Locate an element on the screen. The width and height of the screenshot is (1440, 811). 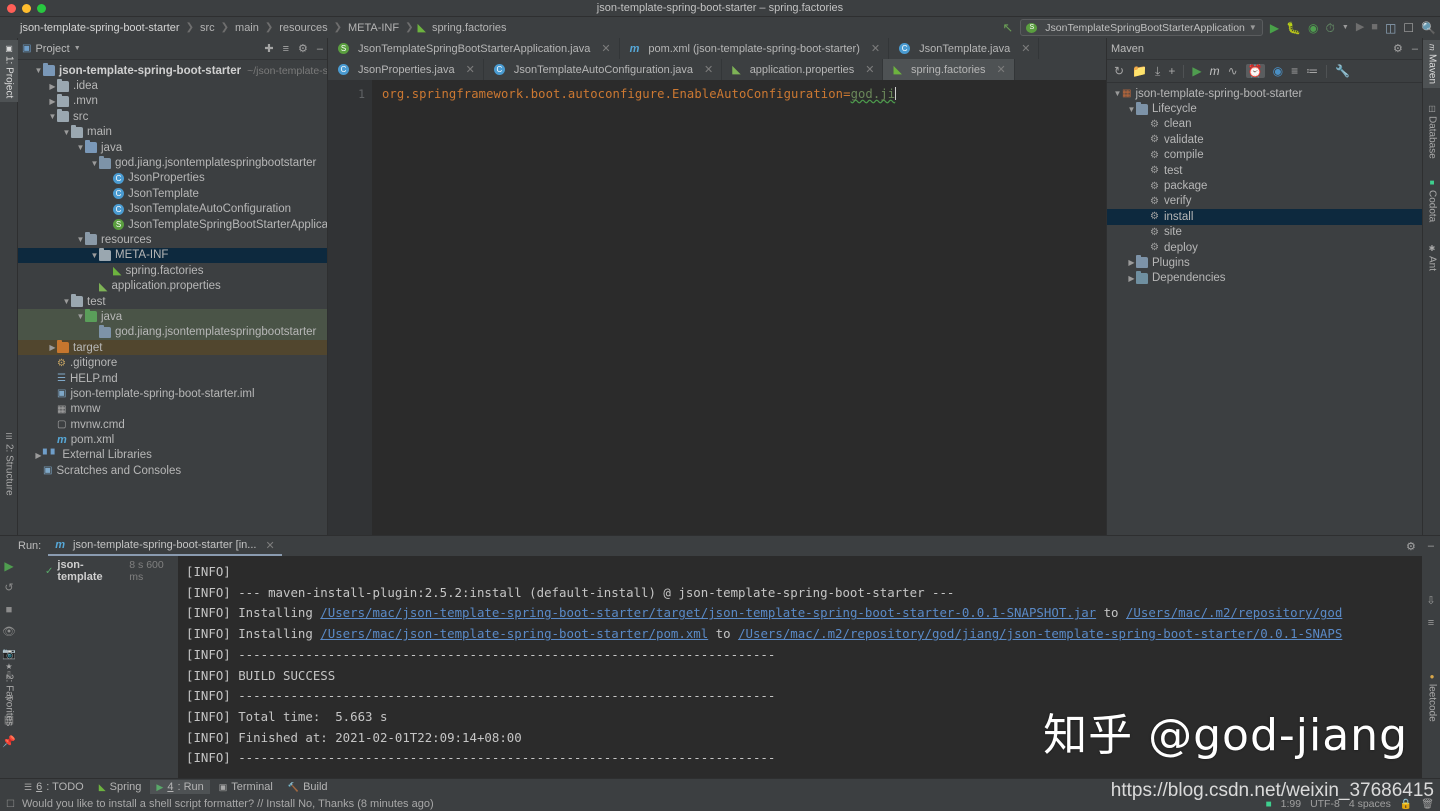
breadcrumb-item-project: json-template-spring-boot-starter is located at coordinates (100, 28).